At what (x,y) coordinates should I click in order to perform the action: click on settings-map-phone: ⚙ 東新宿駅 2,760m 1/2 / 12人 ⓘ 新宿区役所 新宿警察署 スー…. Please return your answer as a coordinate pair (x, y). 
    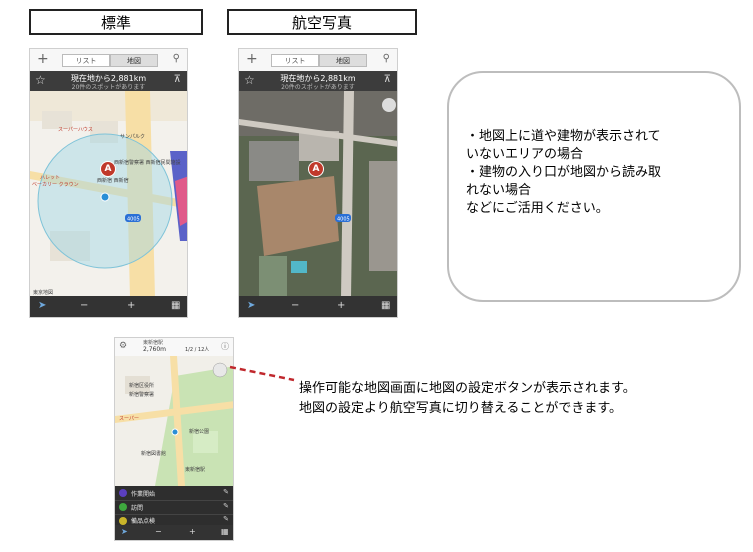
    Looking at the image, I should click on (174, 439).